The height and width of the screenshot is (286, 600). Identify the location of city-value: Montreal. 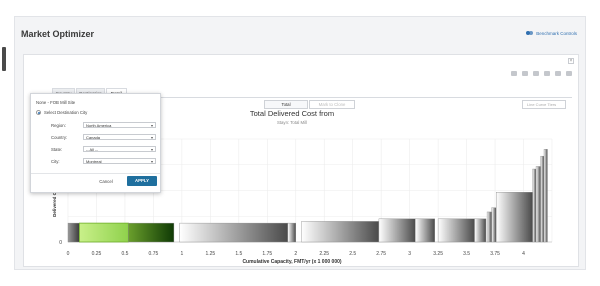
(94, 161).